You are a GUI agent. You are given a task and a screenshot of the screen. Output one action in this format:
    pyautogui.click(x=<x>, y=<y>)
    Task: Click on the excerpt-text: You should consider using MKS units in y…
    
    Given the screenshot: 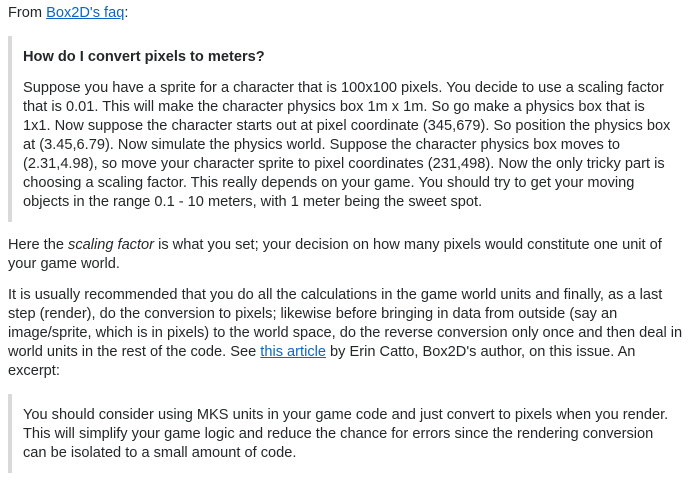 What is the action you would take?
    pyautogui.click(x=346, y=434)
    